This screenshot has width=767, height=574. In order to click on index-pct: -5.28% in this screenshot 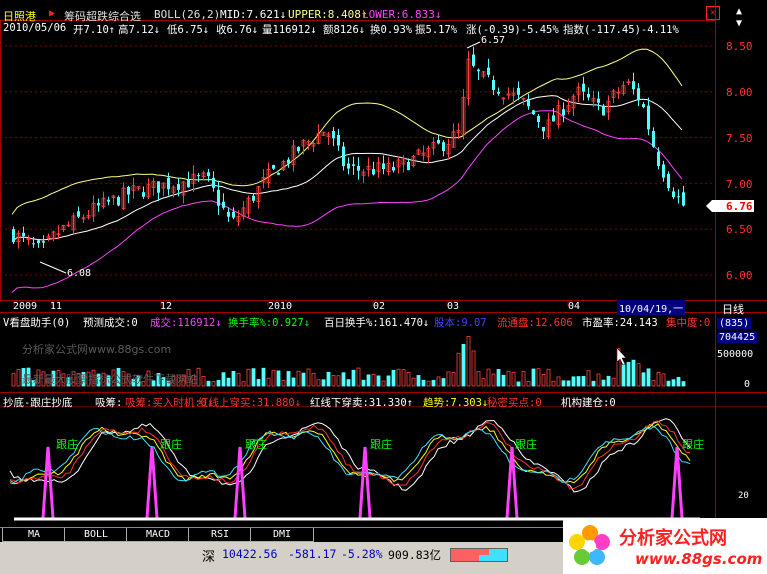, I will do `click(362, 554)`.